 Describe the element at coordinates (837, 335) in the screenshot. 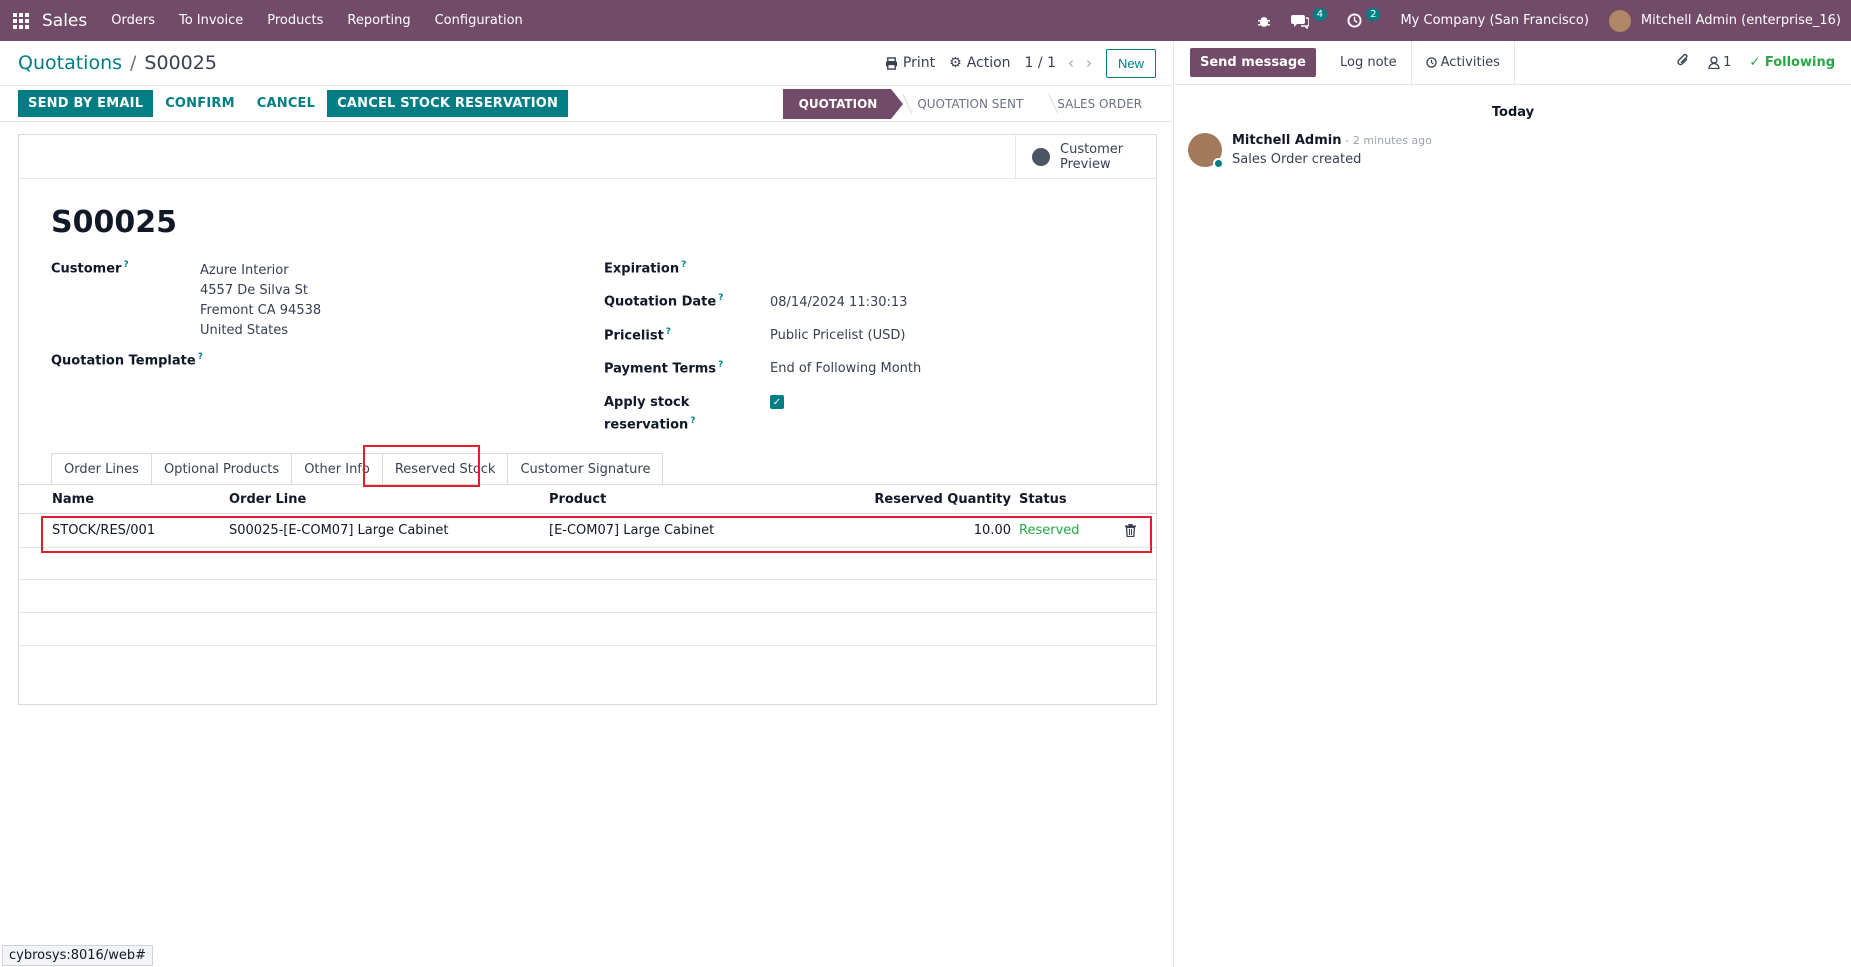

I see `pricelist-field: Public Pricelist (USD)` at that location.